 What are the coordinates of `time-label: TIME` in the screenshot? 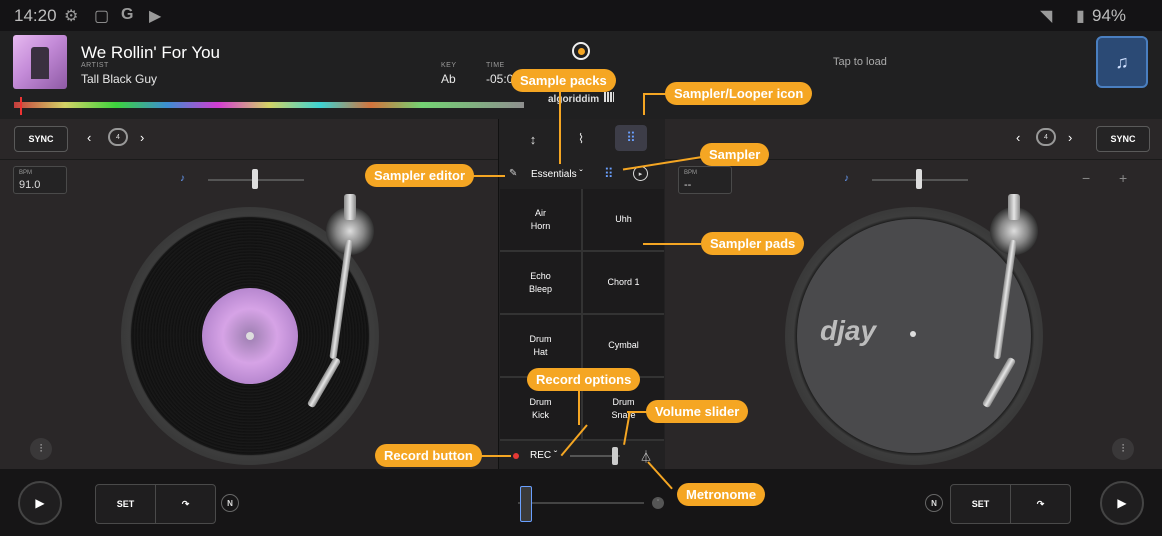 It's located at (495, 65).